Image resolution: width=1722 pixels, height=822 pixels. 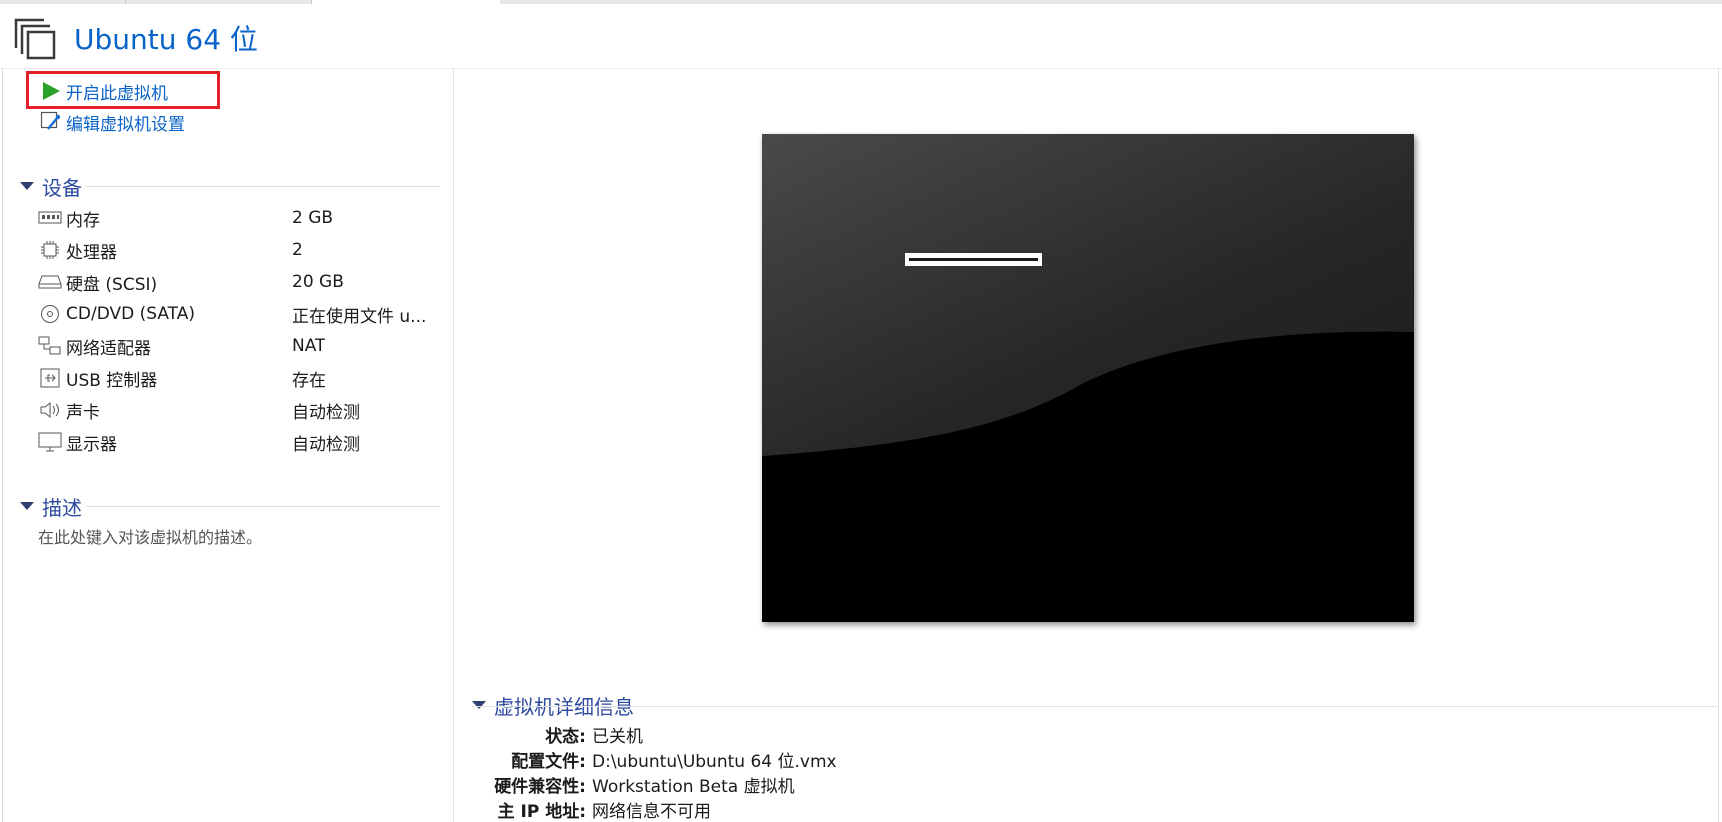 I want to click on detail-row-hardware-compatibility: 硬件兼容性: Workstation Beta 虚拟机, so click(x=940, y=784).